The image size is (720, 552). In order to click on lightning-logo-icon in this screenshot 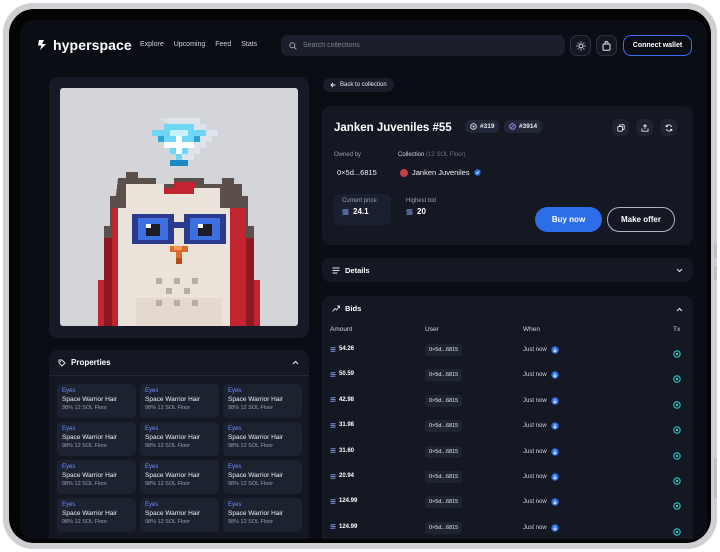, I will do `click(42, 45)`.